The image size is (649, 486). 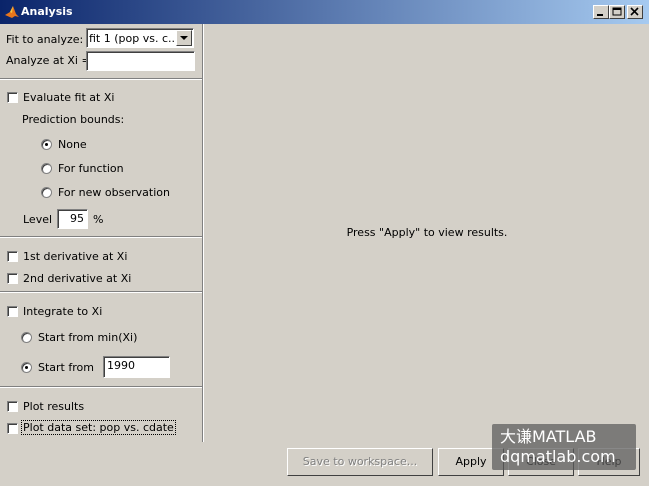 What do you see at coordinates (45, 39) in the screenshot?
I see `fit-to-analyze-label: Fit to analyze:` at bounding box center [45, 39].